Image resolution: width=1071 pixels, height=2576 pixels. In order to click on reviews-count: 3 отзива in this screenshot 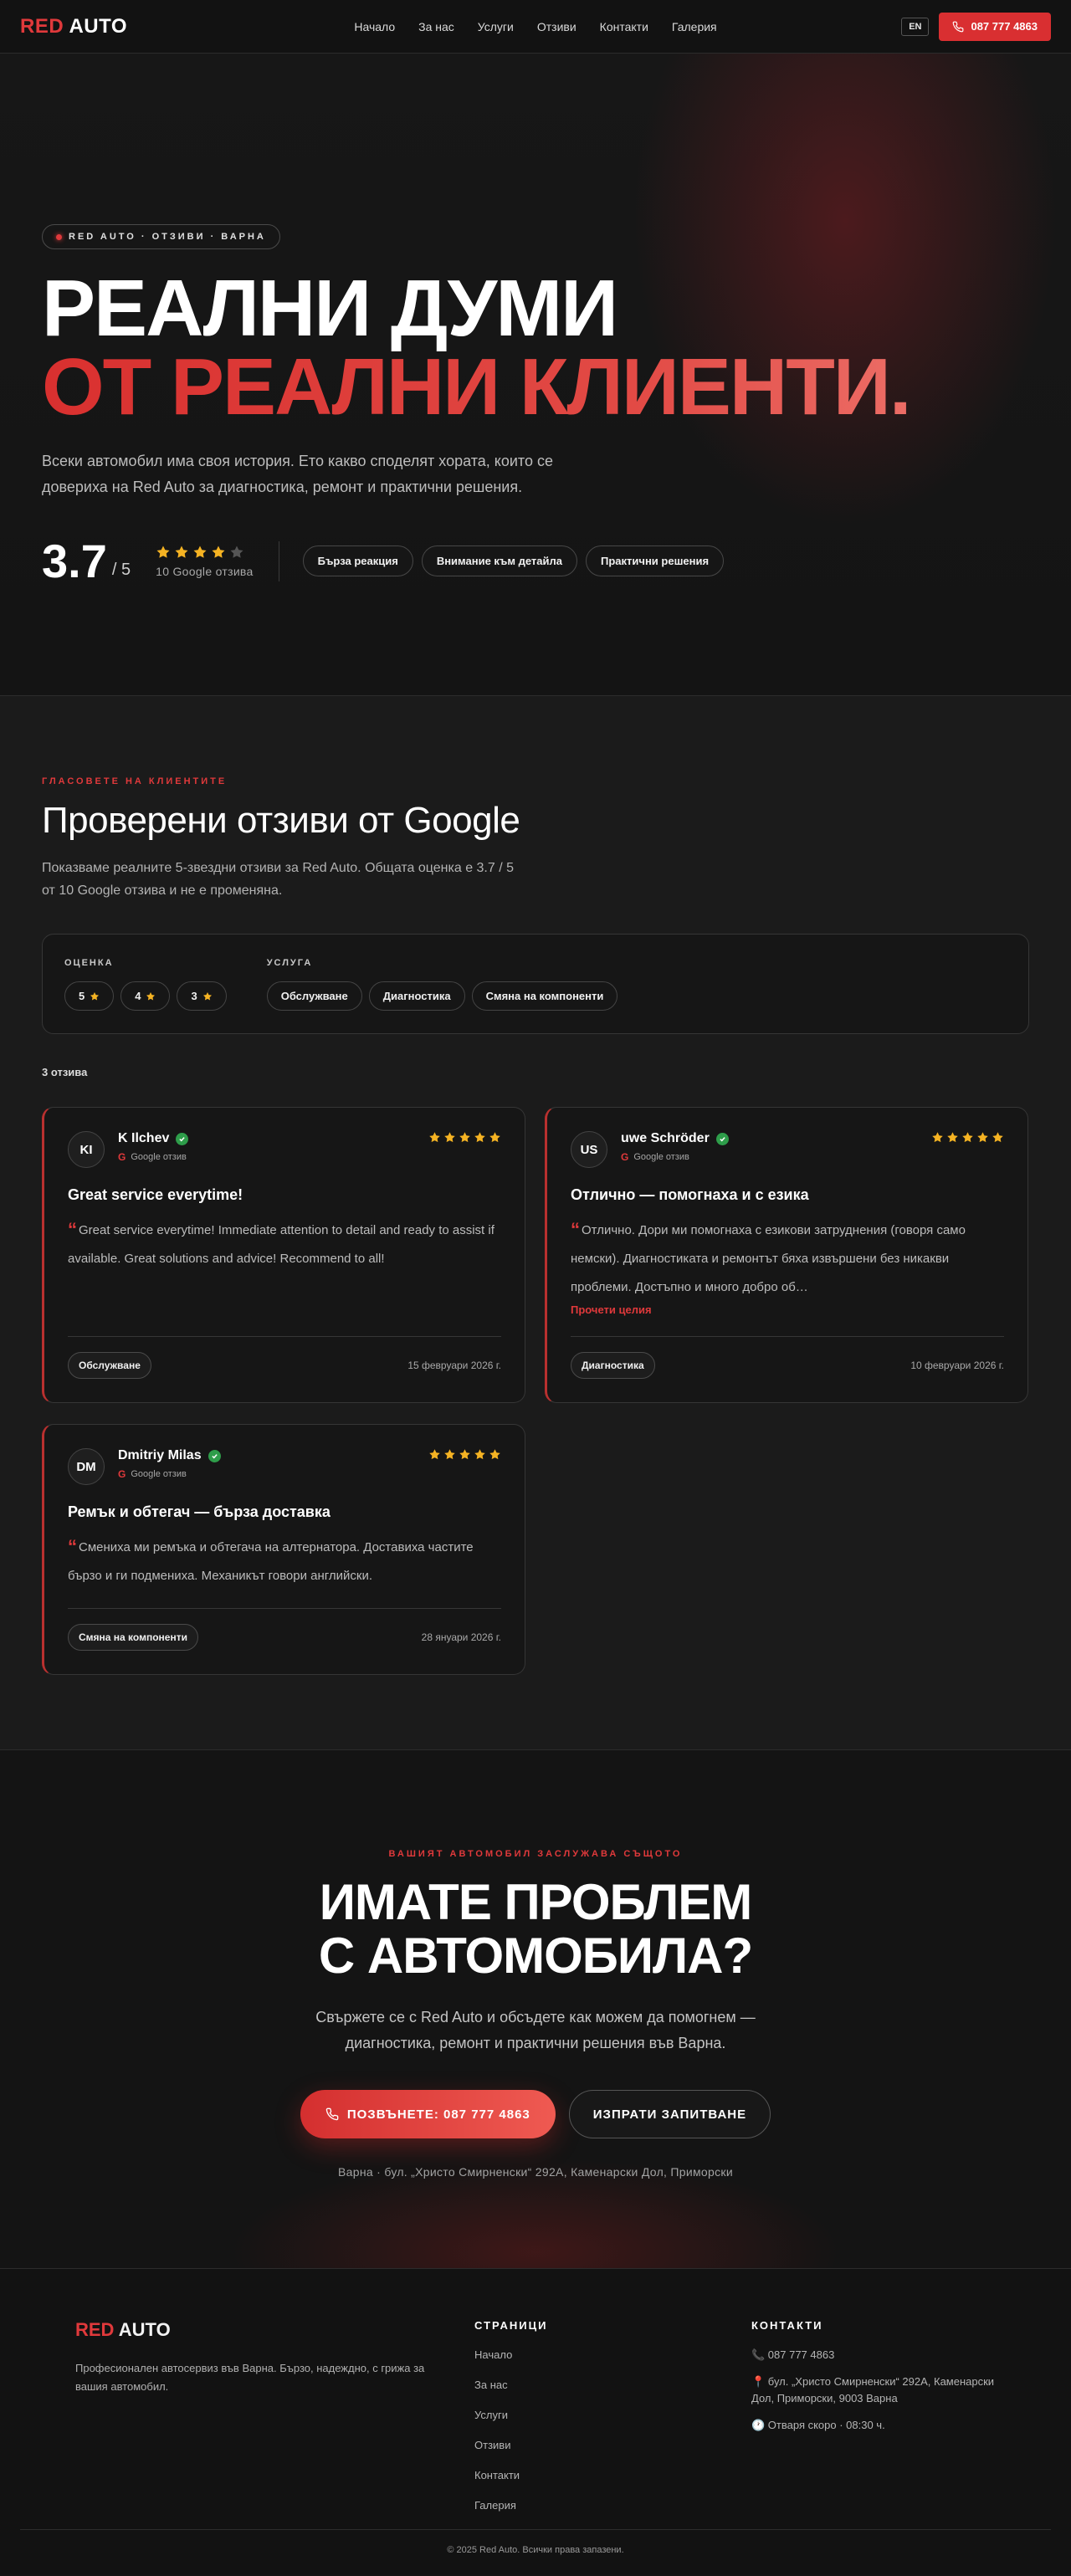, I will do `click(65, 1072)`.